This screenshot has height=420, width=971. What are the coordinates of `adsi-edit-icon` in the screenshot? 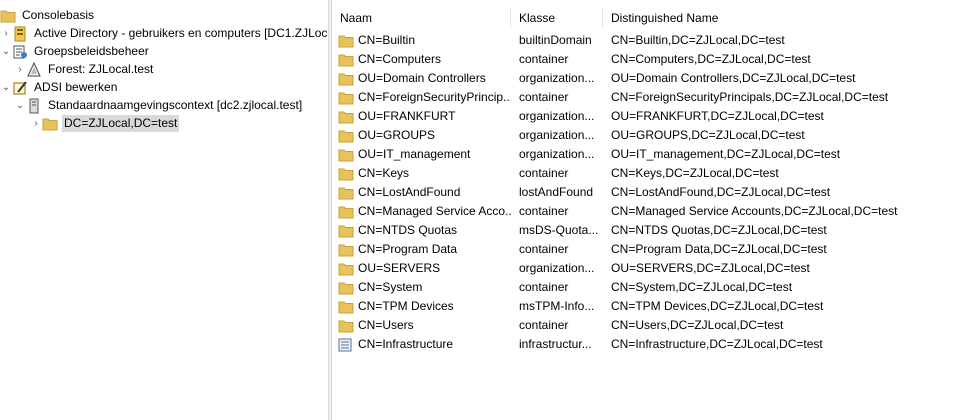 It's located at (20, 88).